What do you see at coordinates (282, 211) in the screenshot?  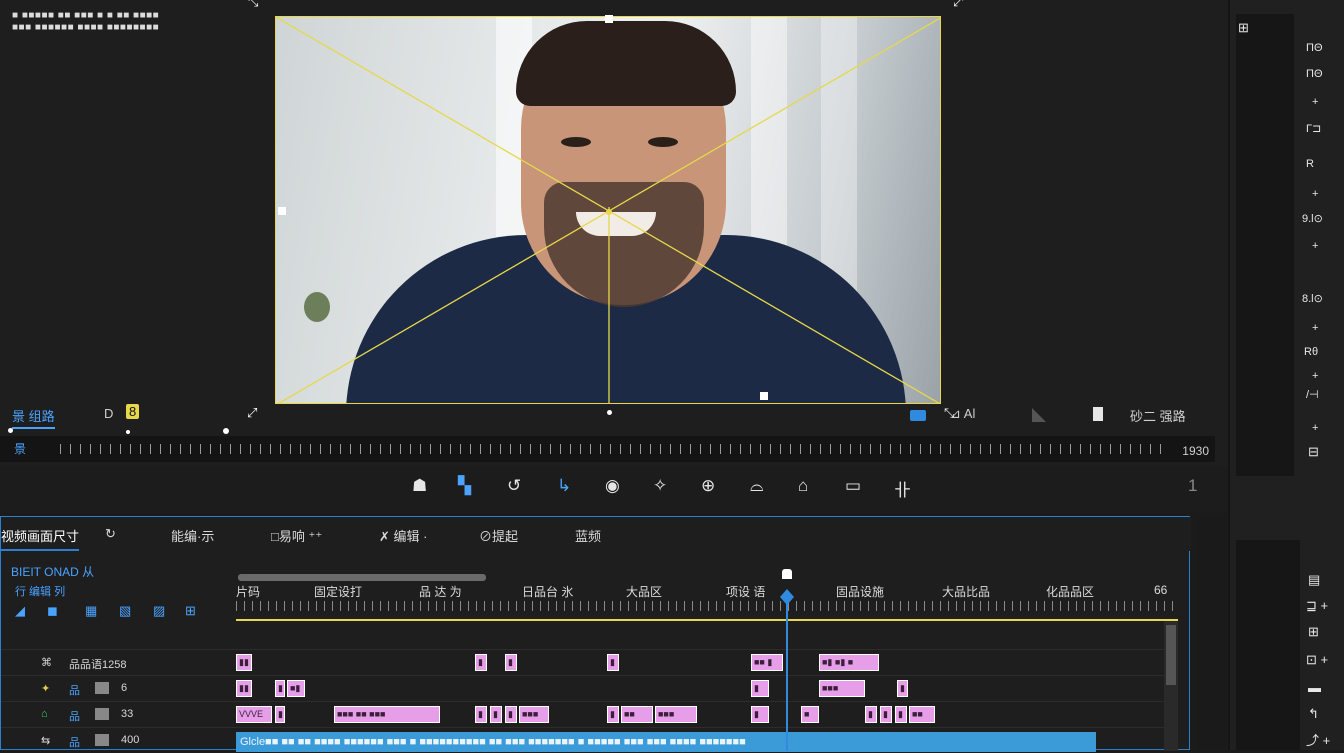 I see `resize-handle-left` at bounding box center [282, 211].